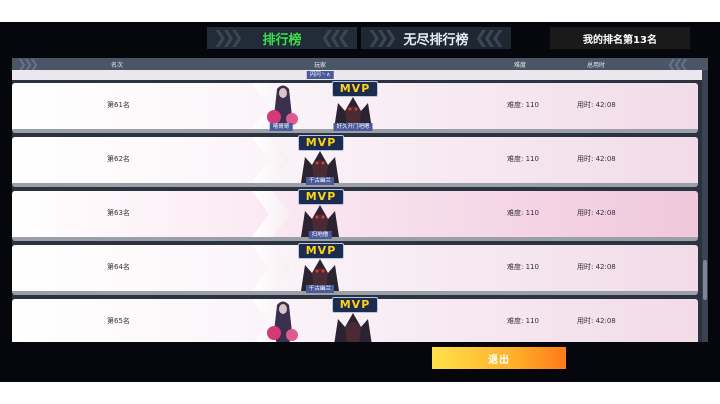 This screenshot has width=720, height=404. I want to click on my-rank-label: 我的排名第13名, so click(620, 38).